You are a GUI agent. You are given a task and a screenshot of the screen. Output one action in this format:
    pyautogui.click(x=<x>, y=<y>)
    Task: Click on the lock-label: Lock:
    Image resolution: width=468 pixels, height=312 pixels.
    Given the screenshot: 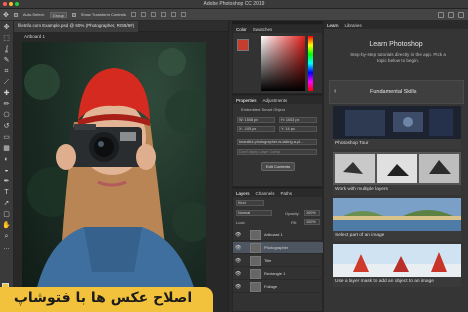 What is the action you would take?
    pyautogui.click(x=241, y=222)
    